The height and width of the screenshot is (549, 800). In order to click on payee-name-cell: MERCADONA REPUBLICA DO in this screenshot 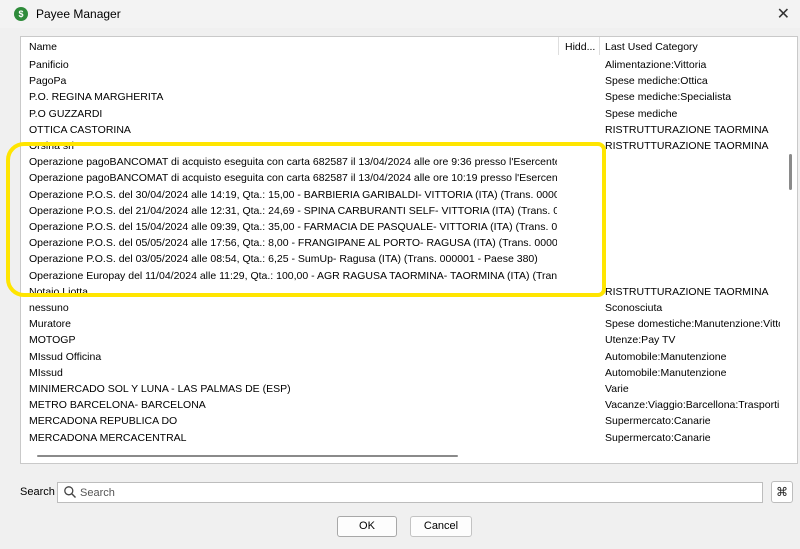, I will do `click(103, 421)`.